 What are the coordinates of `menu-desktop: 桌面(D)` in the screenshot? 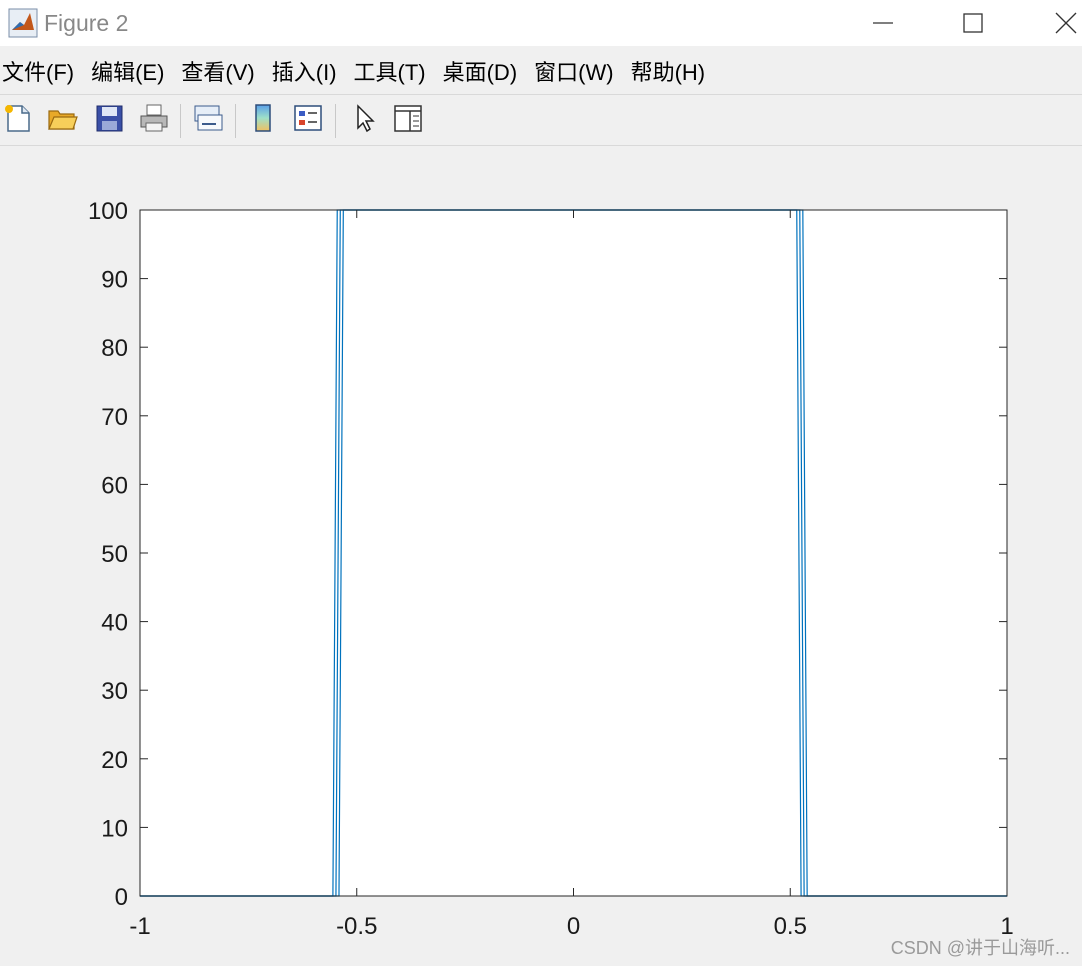 It's located at (480, 73).